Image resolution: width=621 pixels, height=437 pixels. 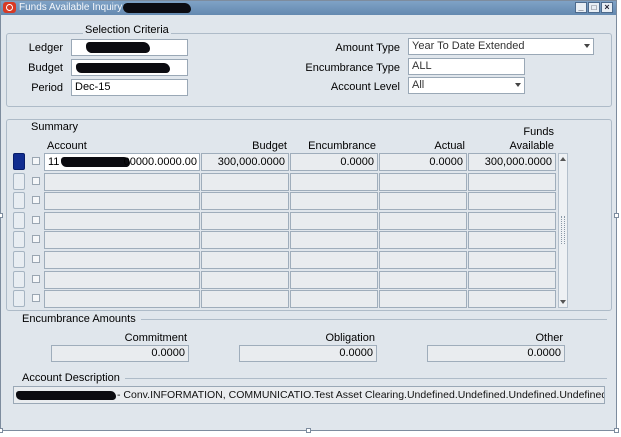 What do you see at coordinates (45, 48) in the screenshot?
I see `ledger-label: Ledger` at bounding box center [45, 48].